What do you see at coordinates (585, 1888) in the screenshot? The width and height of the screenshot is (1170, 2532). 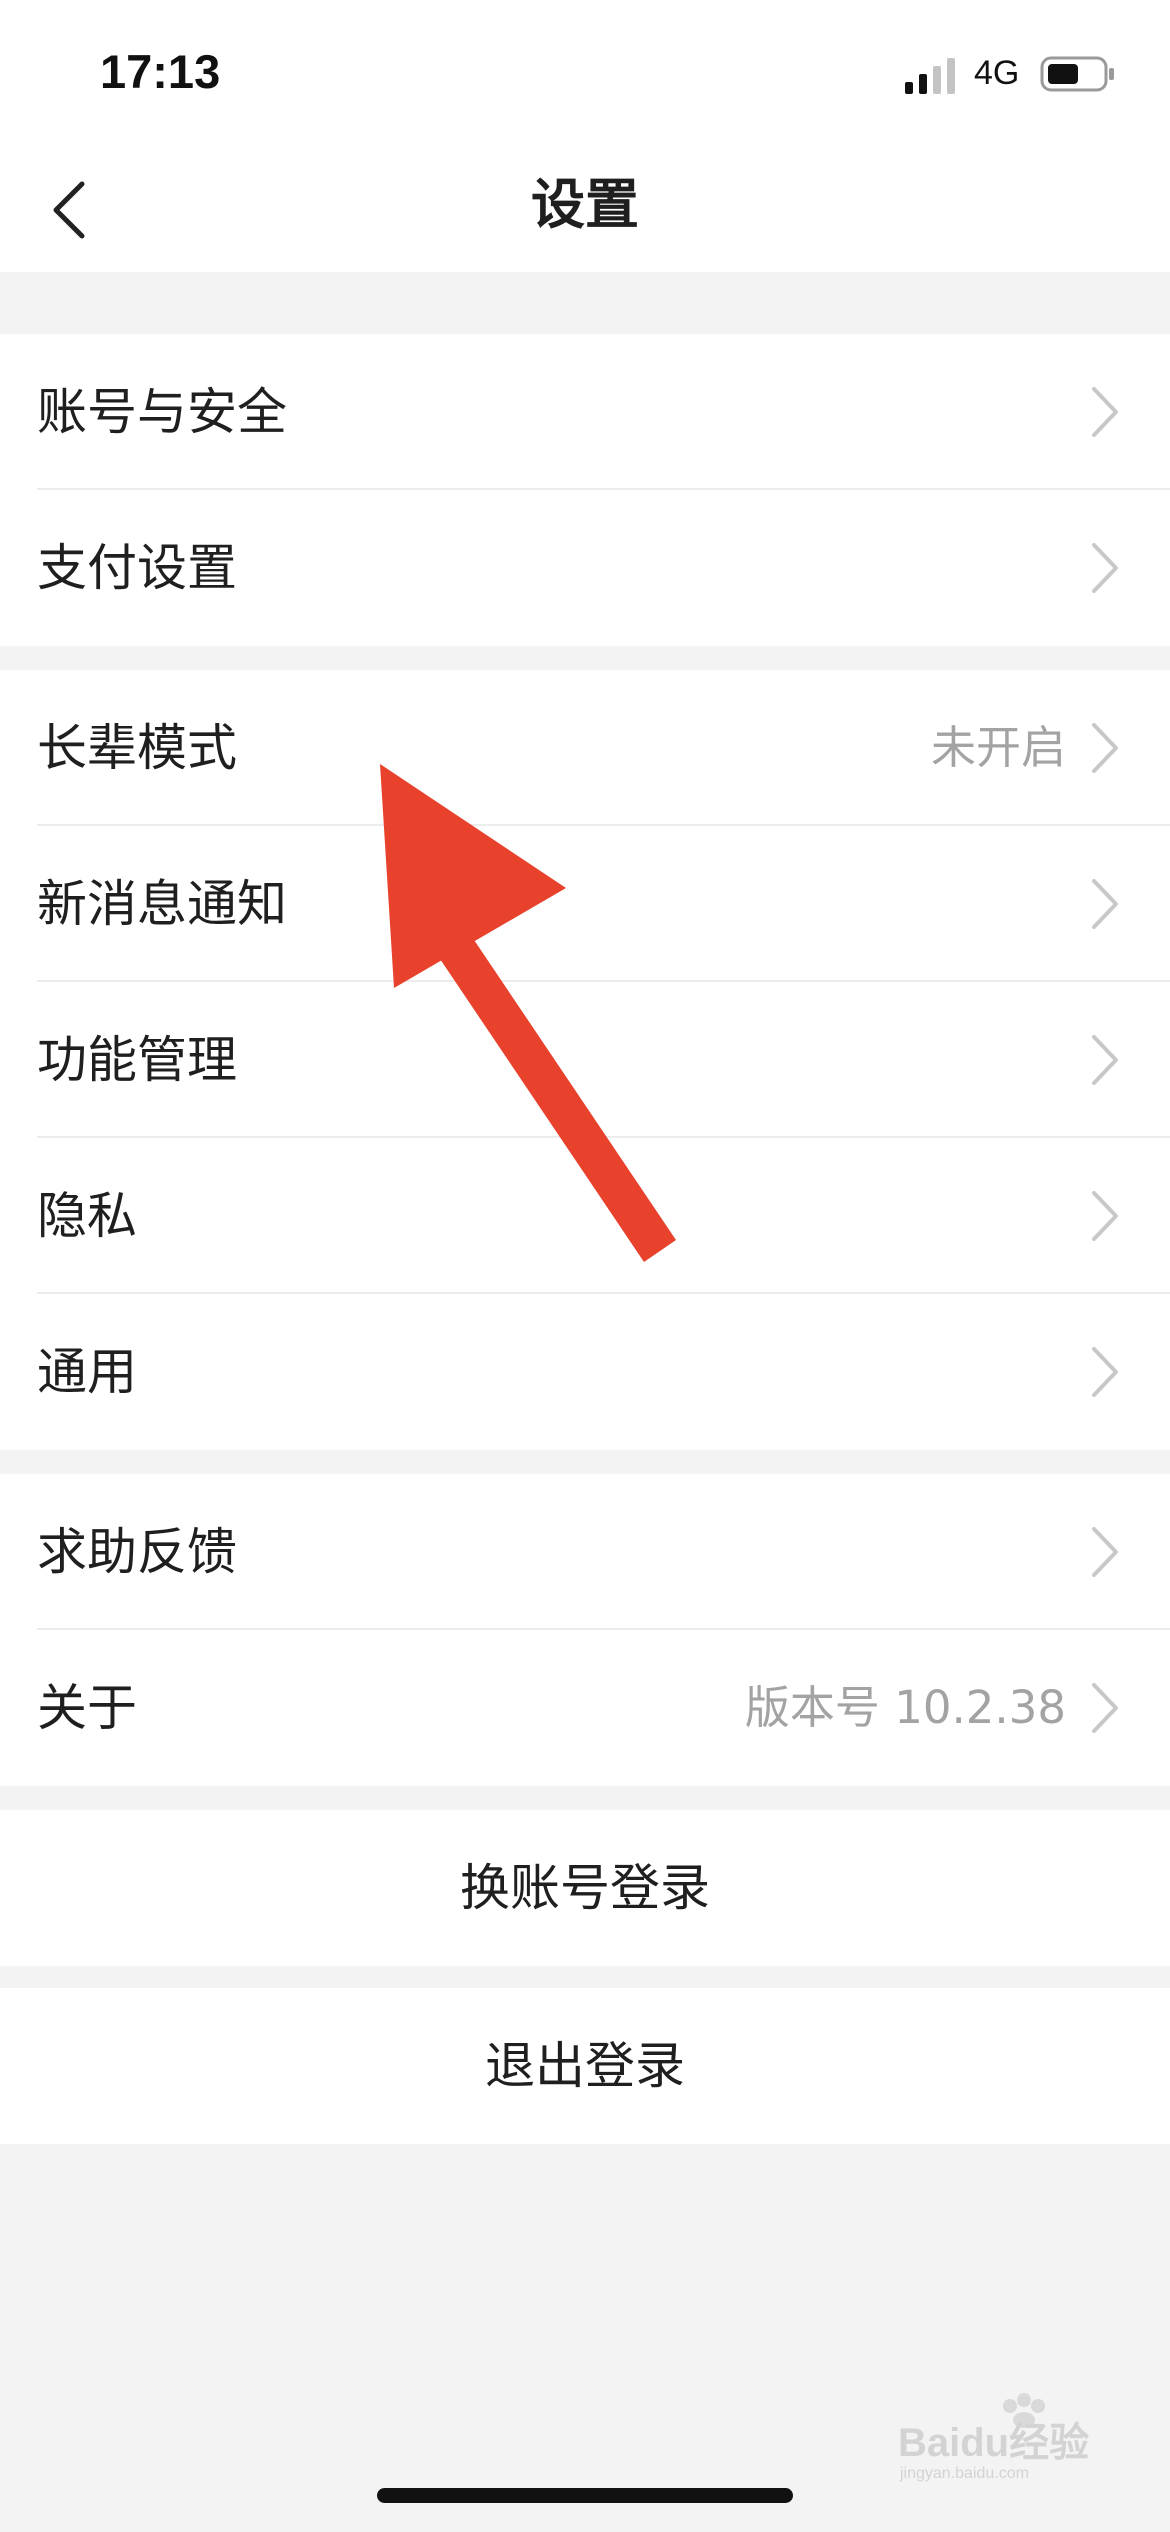 I see `switch-account-button: 换账号登录` at bounding box center [585, 1888].